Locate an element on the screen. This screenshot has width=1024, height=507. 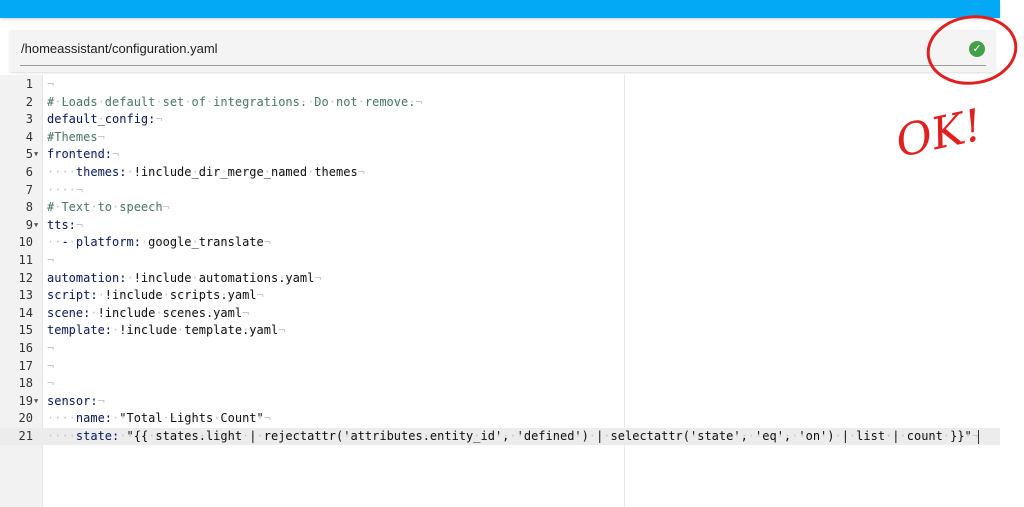
annotation-text: OK! is located at coordinates (938, 134).